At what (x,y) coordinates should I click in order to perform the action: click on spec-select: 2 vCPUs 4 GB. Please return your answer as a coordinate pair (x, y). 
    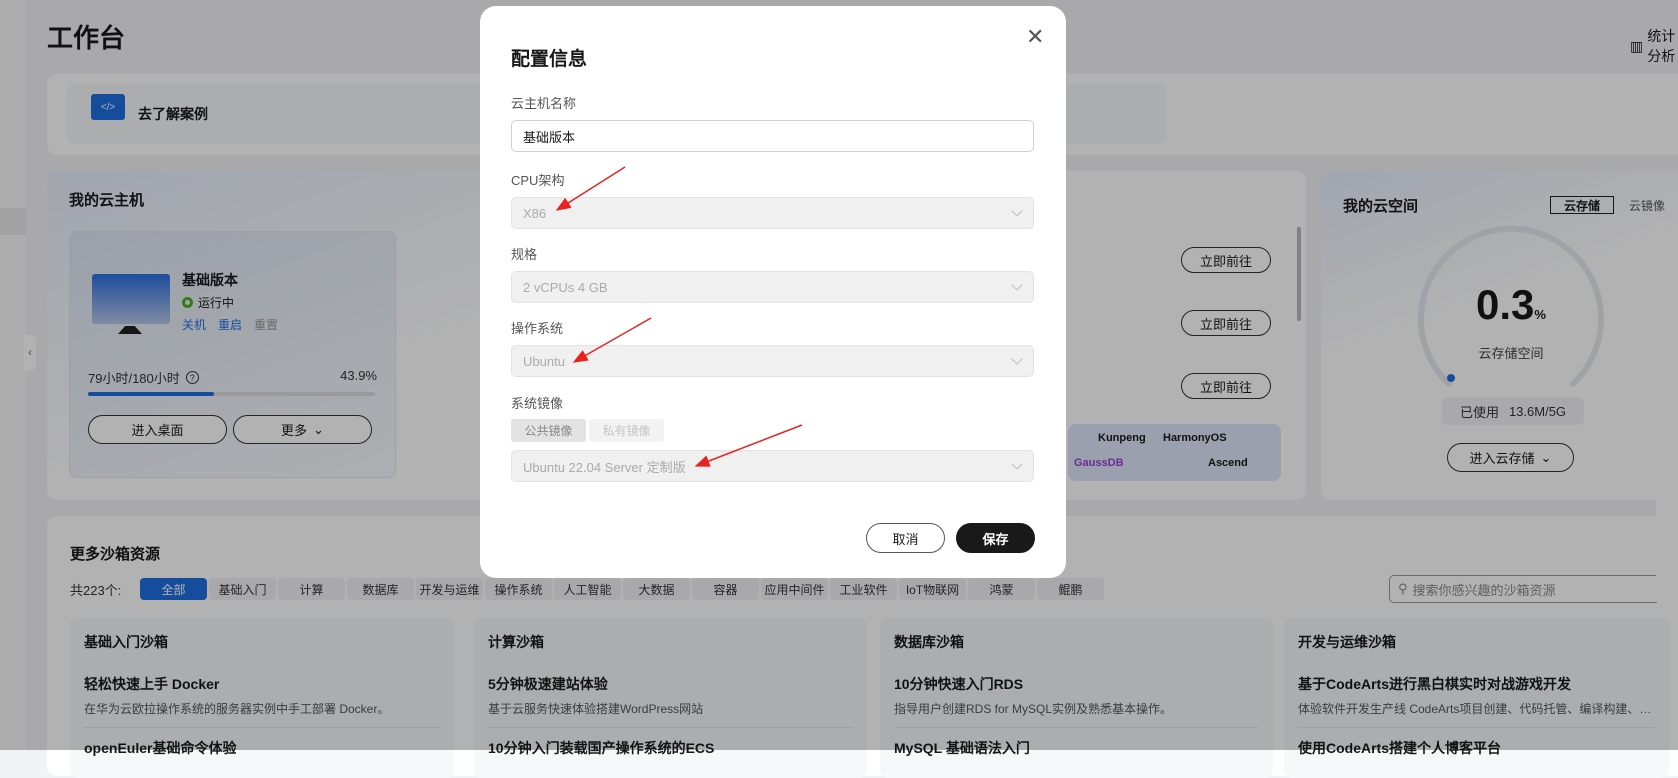
    Looking at the image, I should click on (772, 287).